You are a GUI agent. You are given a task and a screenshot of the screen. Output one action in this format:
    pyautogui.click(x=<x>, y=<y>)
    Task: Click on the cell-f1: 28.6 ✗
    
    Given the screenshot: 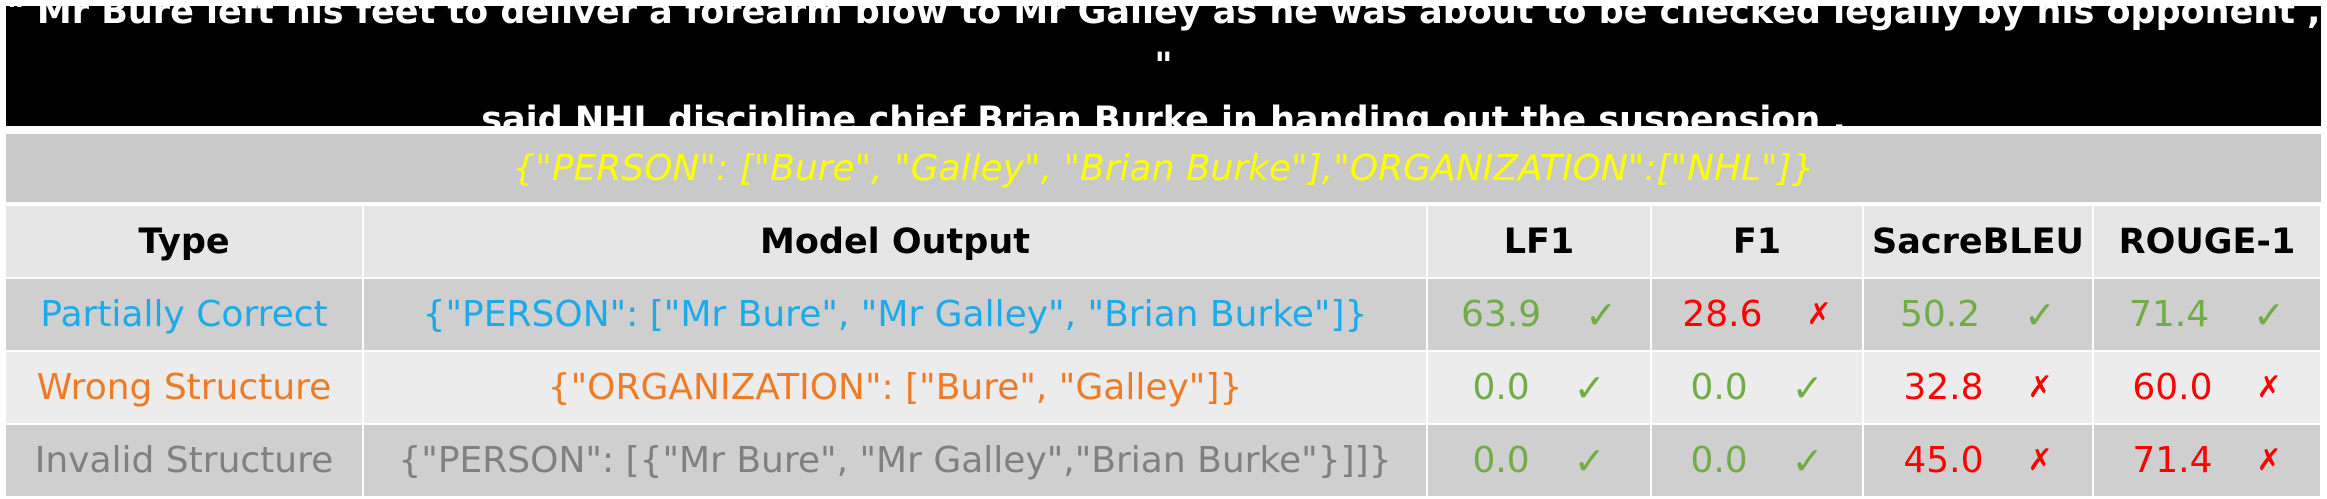 What is the action you would take?
    pyautogui.click(x=1757, y=314)
    